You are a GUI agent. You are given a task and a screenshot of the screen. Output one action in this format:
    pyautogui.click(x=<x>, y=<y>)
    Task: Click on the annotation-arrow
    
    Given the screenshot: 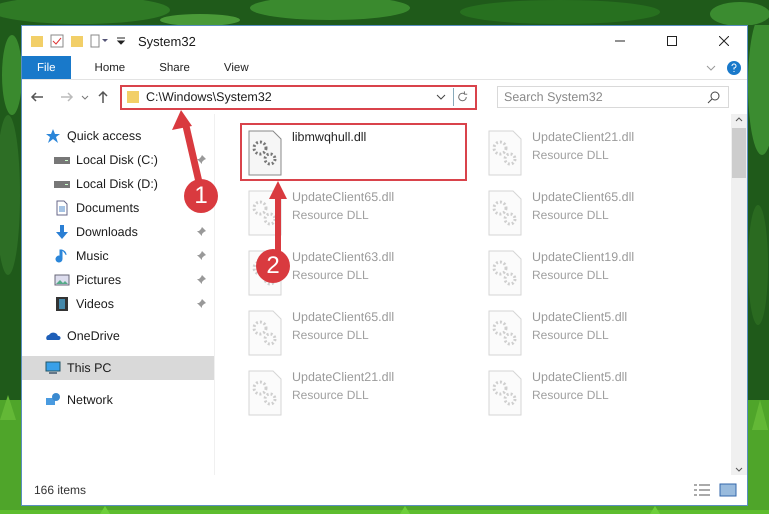 What is the action you would take?
    pyautogui.click(x=278, y=216)
    